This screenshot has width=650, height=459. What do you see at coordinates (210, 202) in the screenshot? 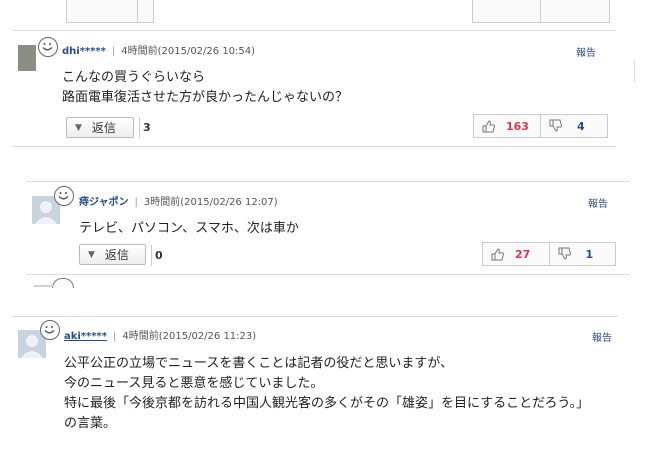
I see `timestamp: 3時間前(2015/02/26 12:07)` at bounding box center [210, 202].